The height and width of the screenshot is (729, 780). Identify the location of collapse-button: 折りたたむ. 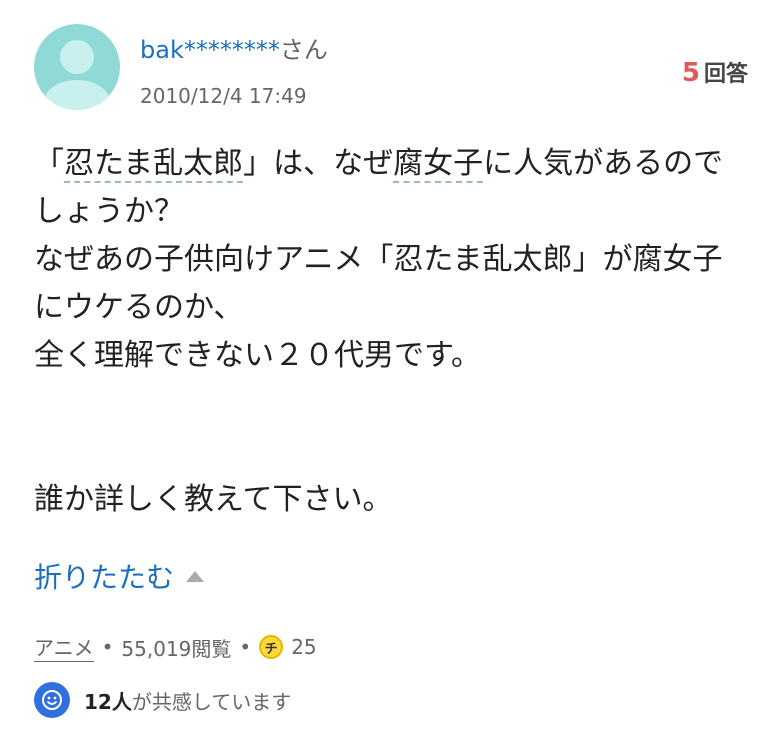
(119, 576).